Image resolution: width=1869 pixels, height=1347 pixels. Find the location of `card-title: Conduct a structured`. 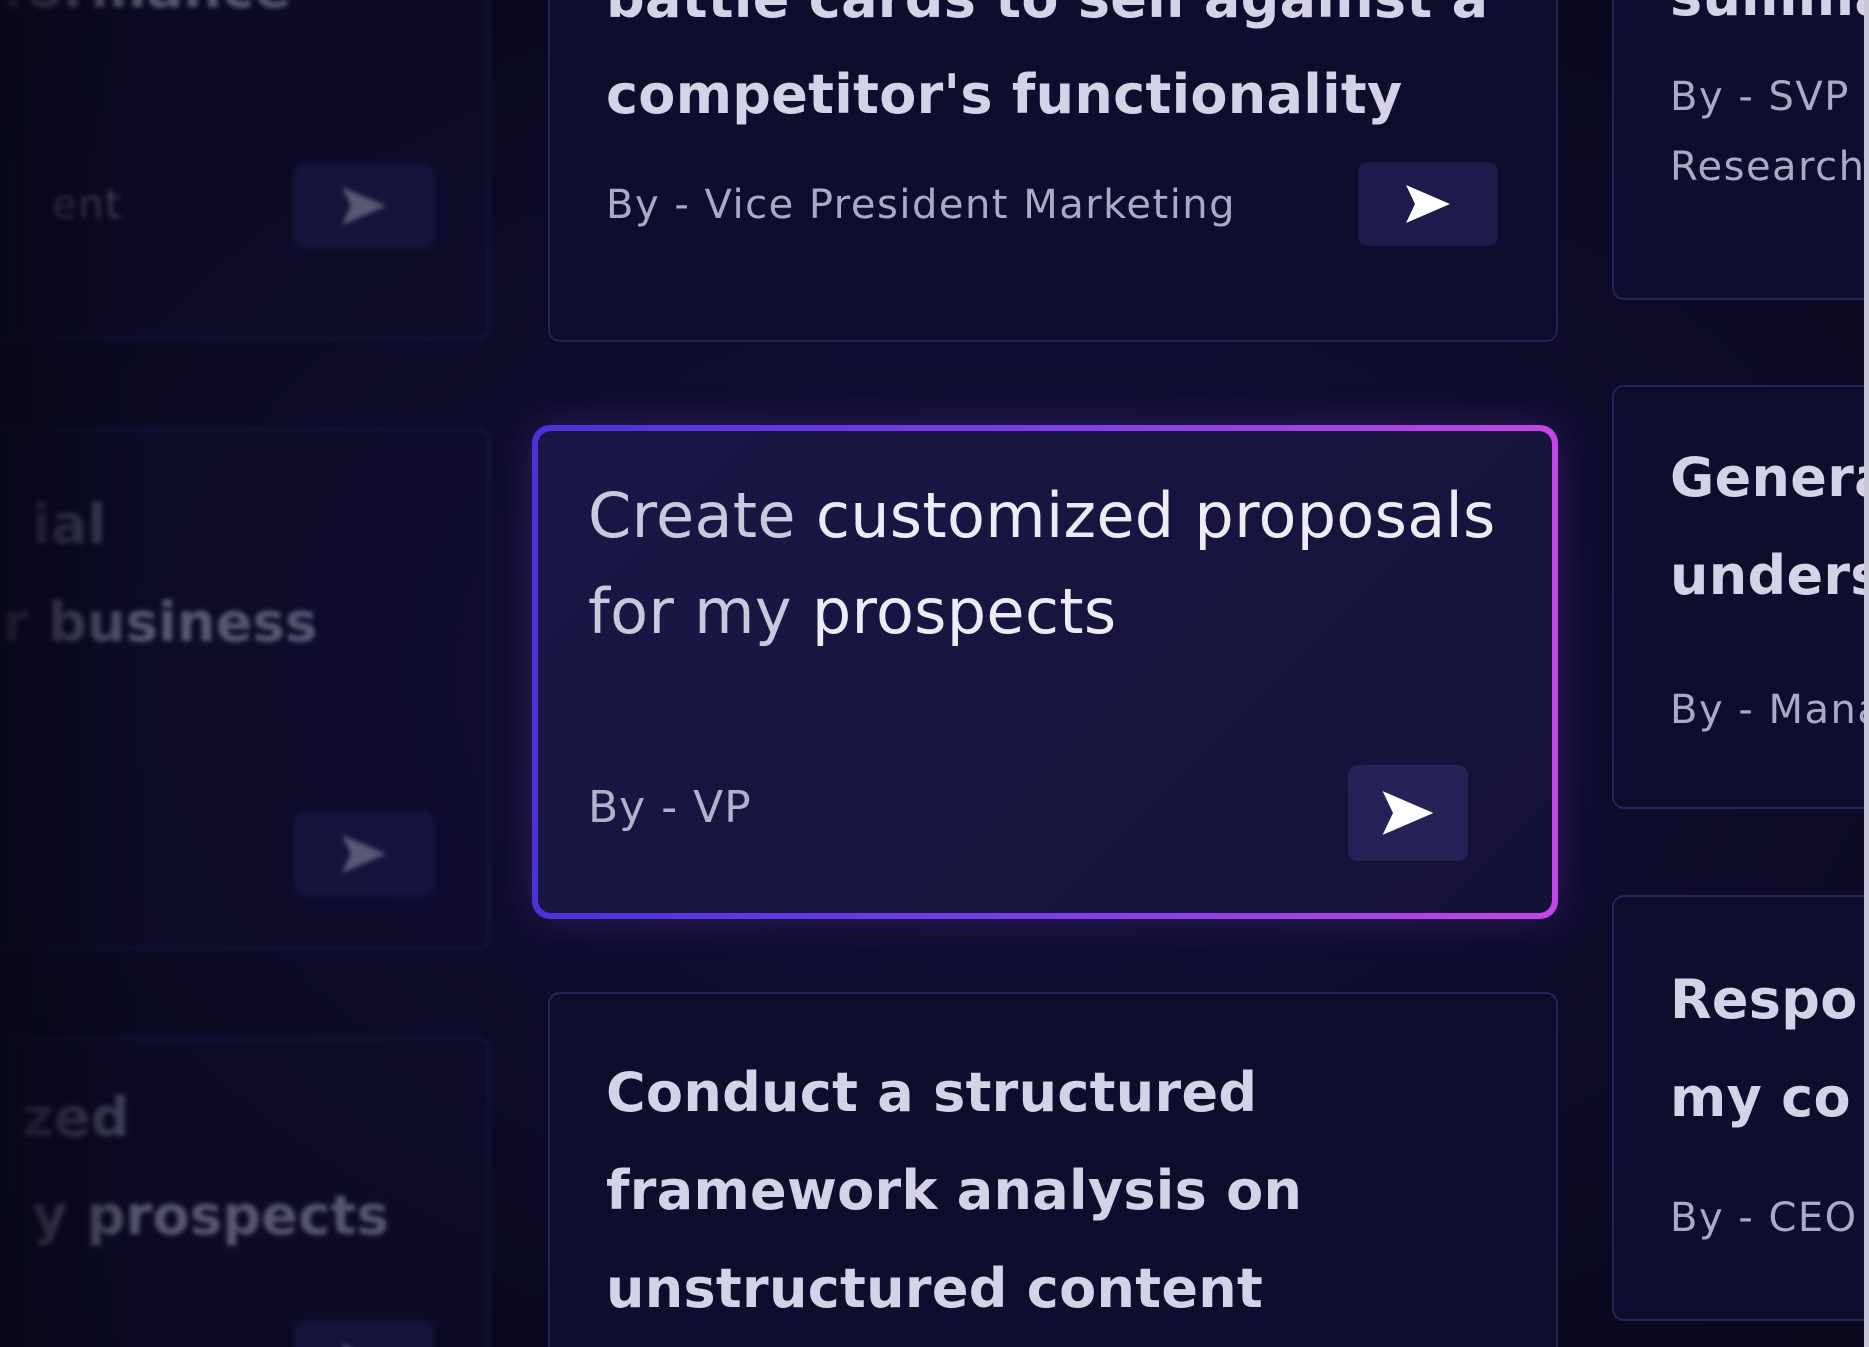

card-title: Conduct a structured is located at coordinates (932, 1092).